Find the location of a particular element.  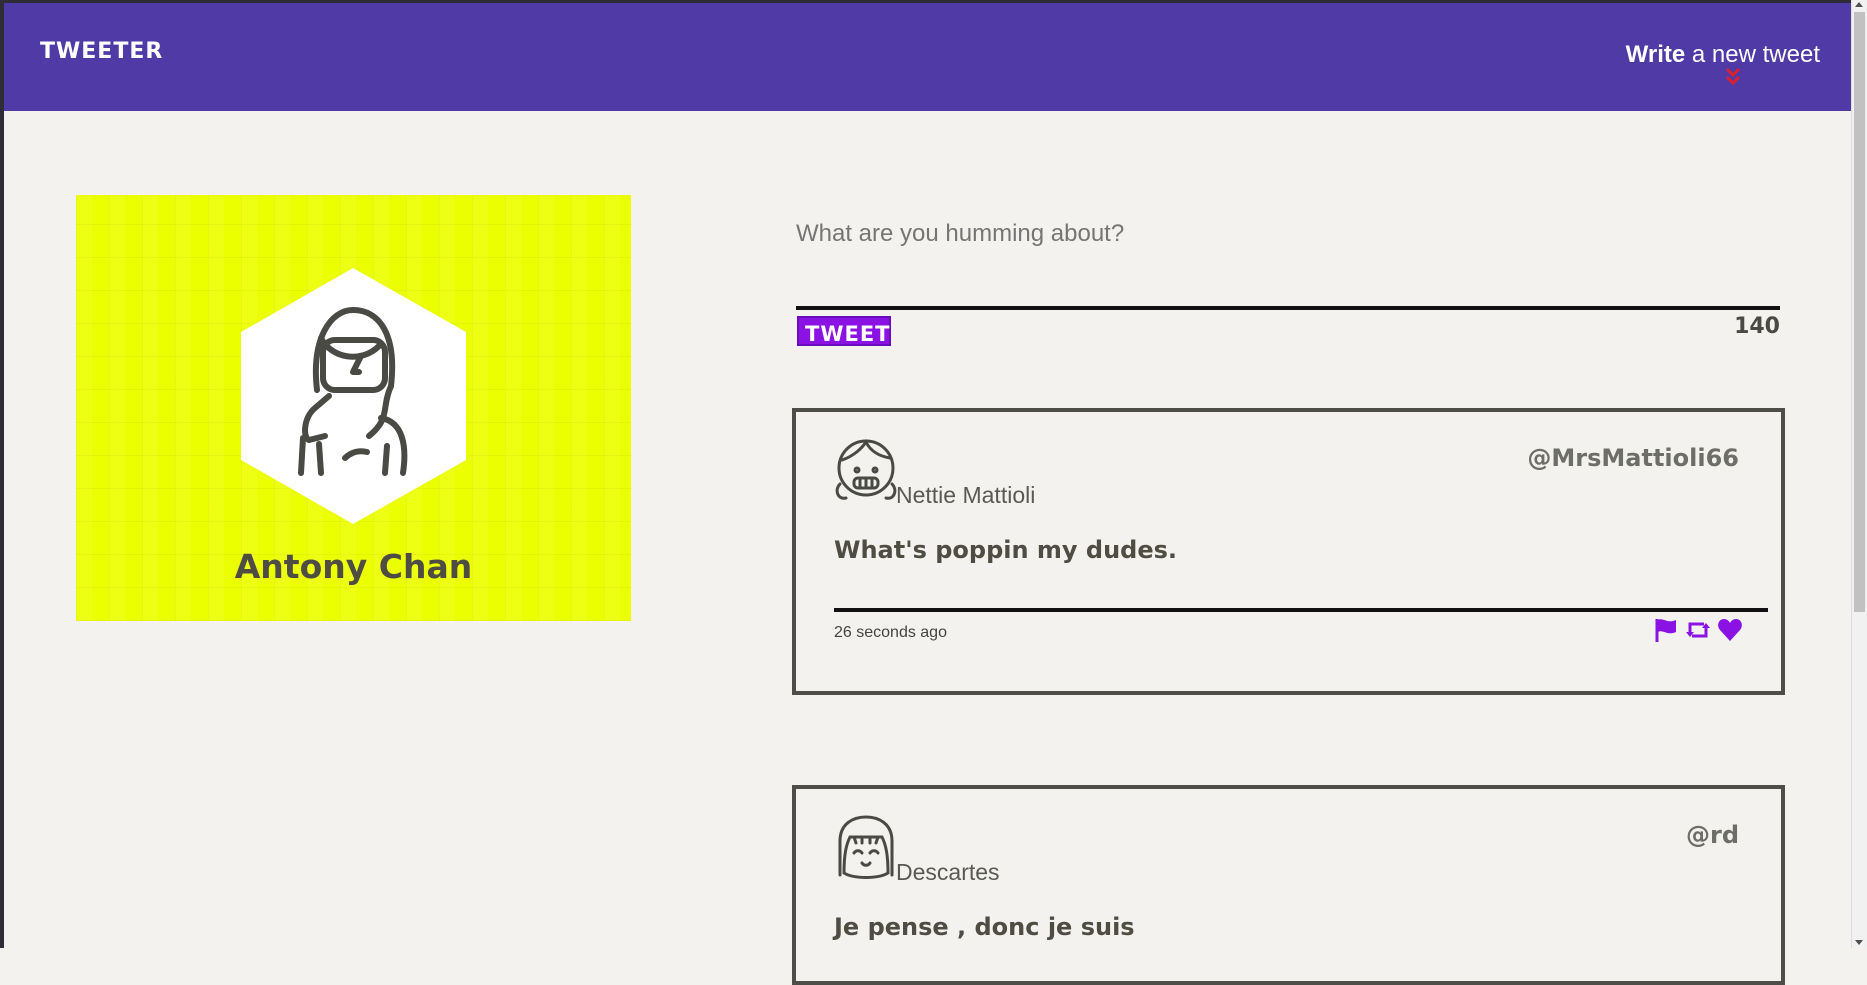

tweet-actions is located at coordinates (1698, 630).